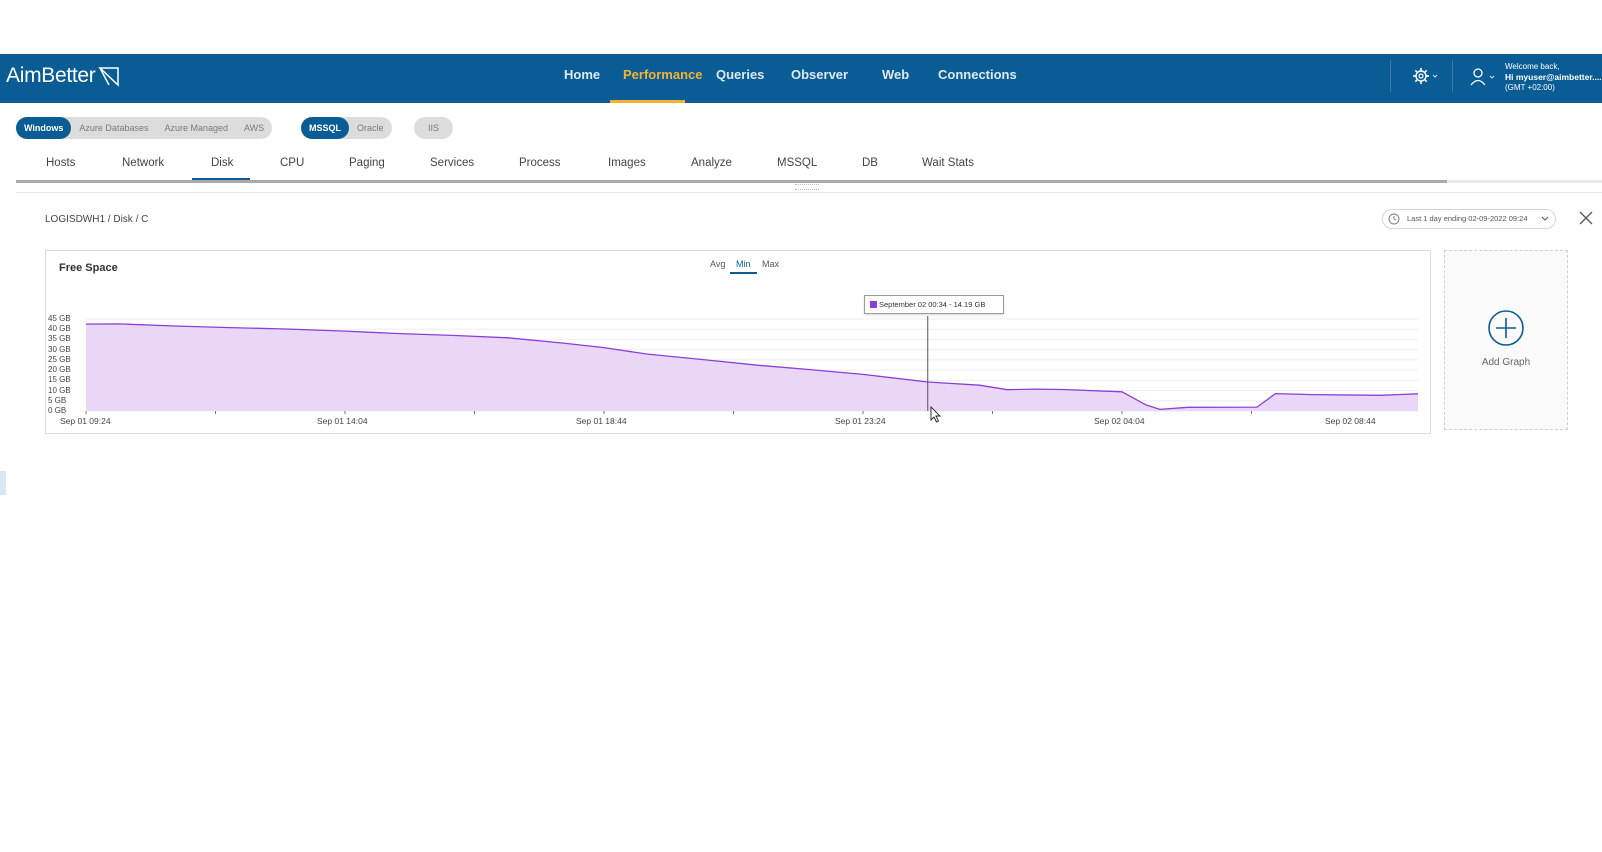 This screenshot has height=852, width=1602. I want to click on tooltip-text: September 02 00:34 - 14.19 GB, so click(932, 304).